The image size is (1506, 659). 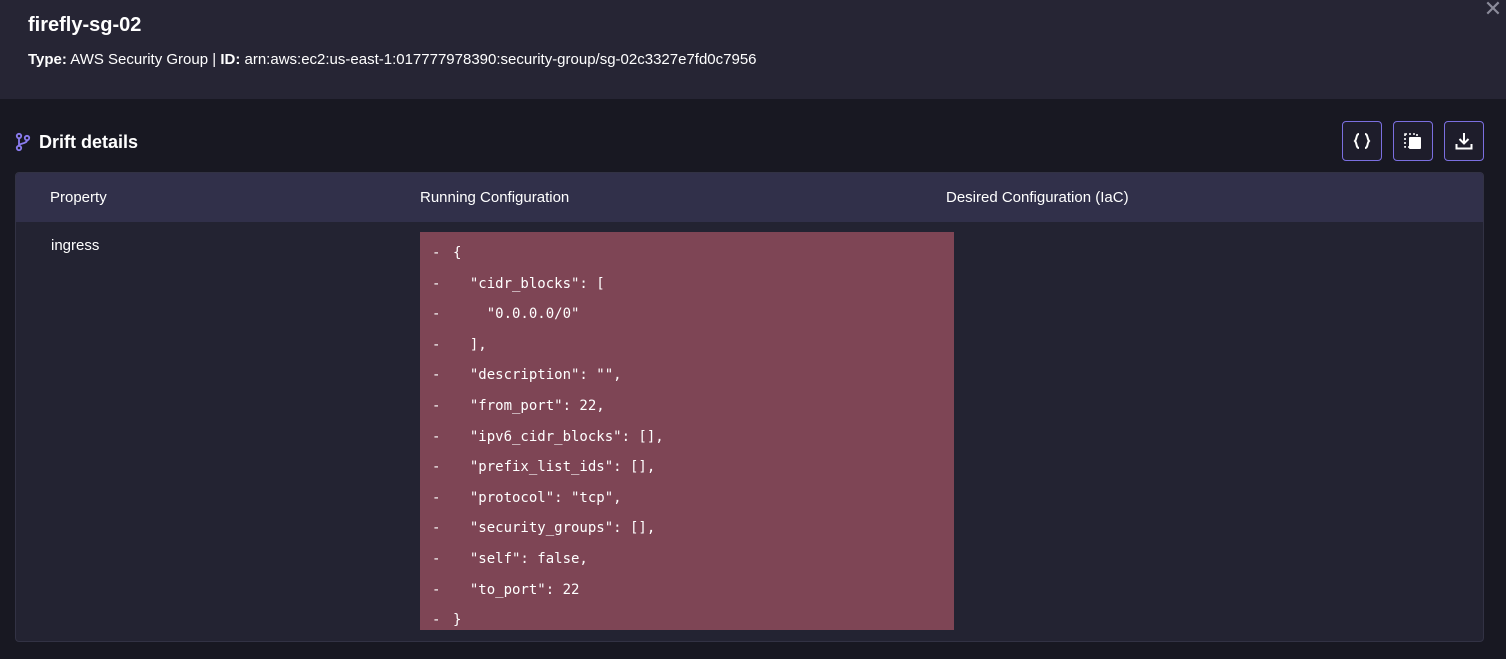 I want to click on property-cell: ingress, so click(x=75, y=245).